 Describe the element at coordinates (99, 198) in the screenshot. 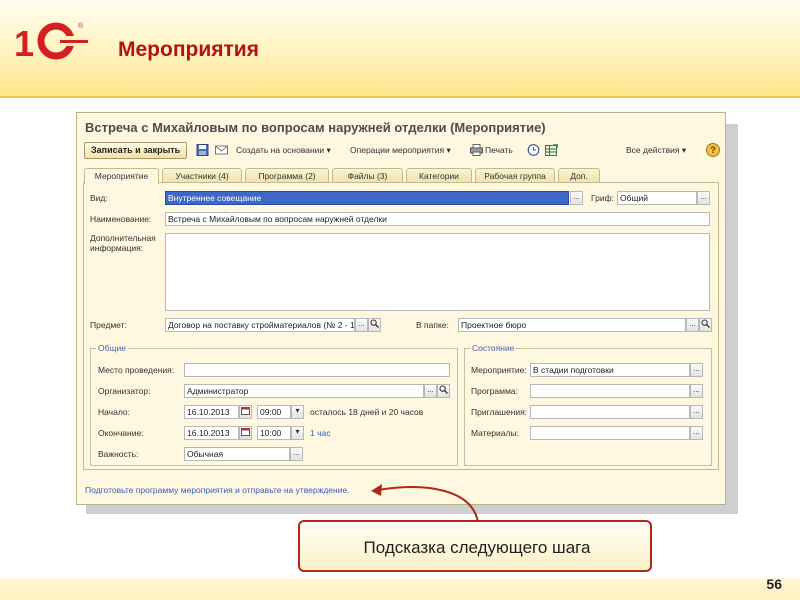

I see `vid-label: Вид:` at that location.